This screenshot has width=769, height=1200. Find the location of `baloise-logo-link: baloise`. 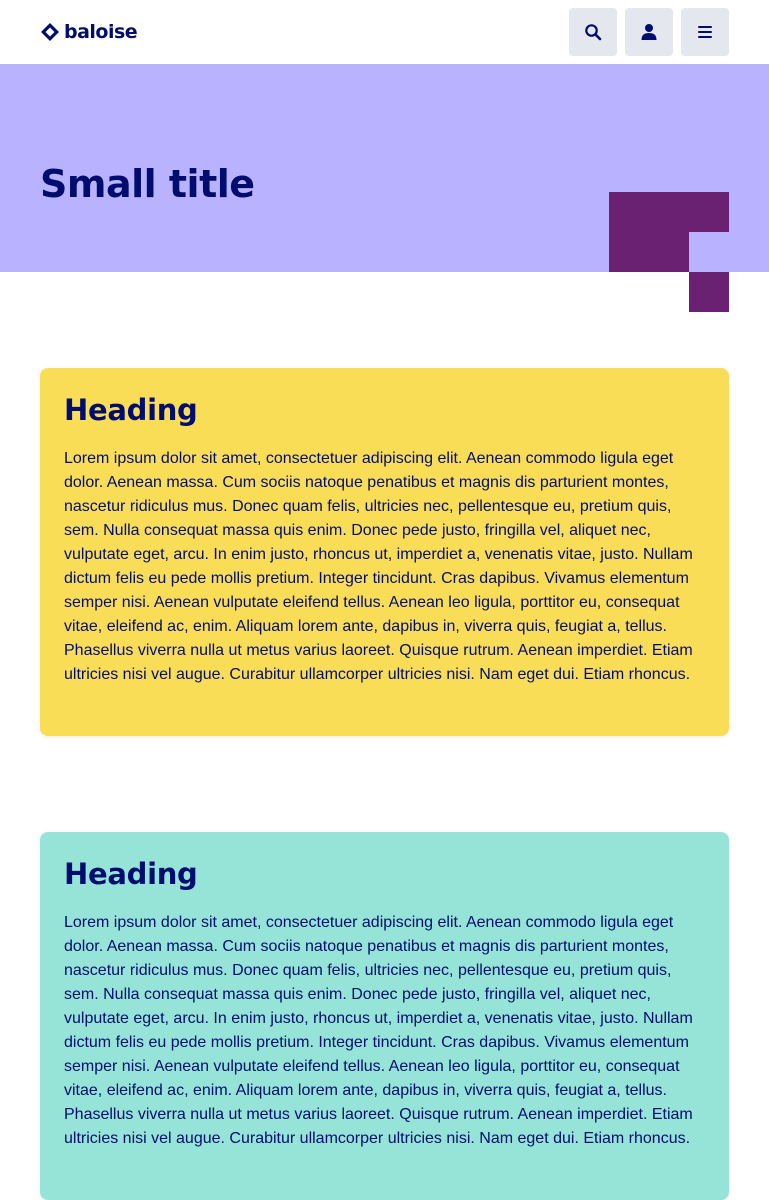

baloise-logo-link: baloise is located at coordinates (89, 32).